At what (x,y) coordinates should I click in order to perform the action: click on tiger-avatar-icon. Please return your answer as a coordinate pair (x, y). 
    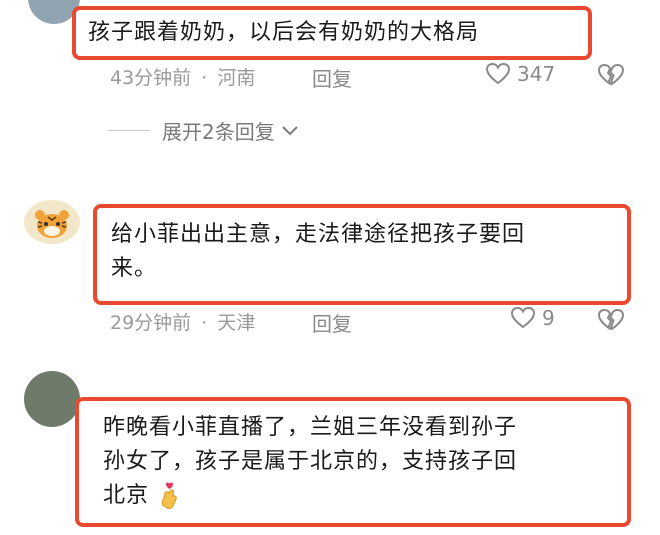
    Looking at the image, I should click on (52, 224).